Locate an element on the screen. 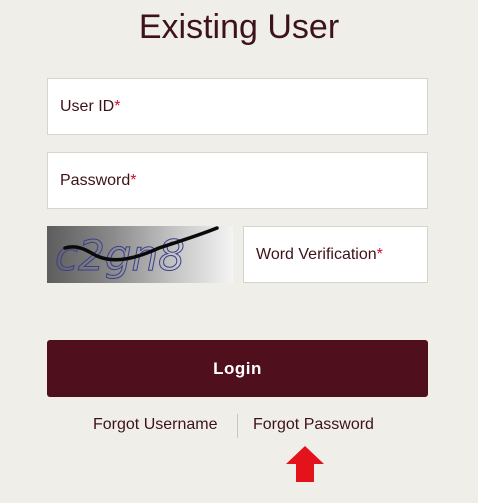 This screenshot has height=503, width=478. word-verification-field: Word Verification* is located at coordinates (335, 254).